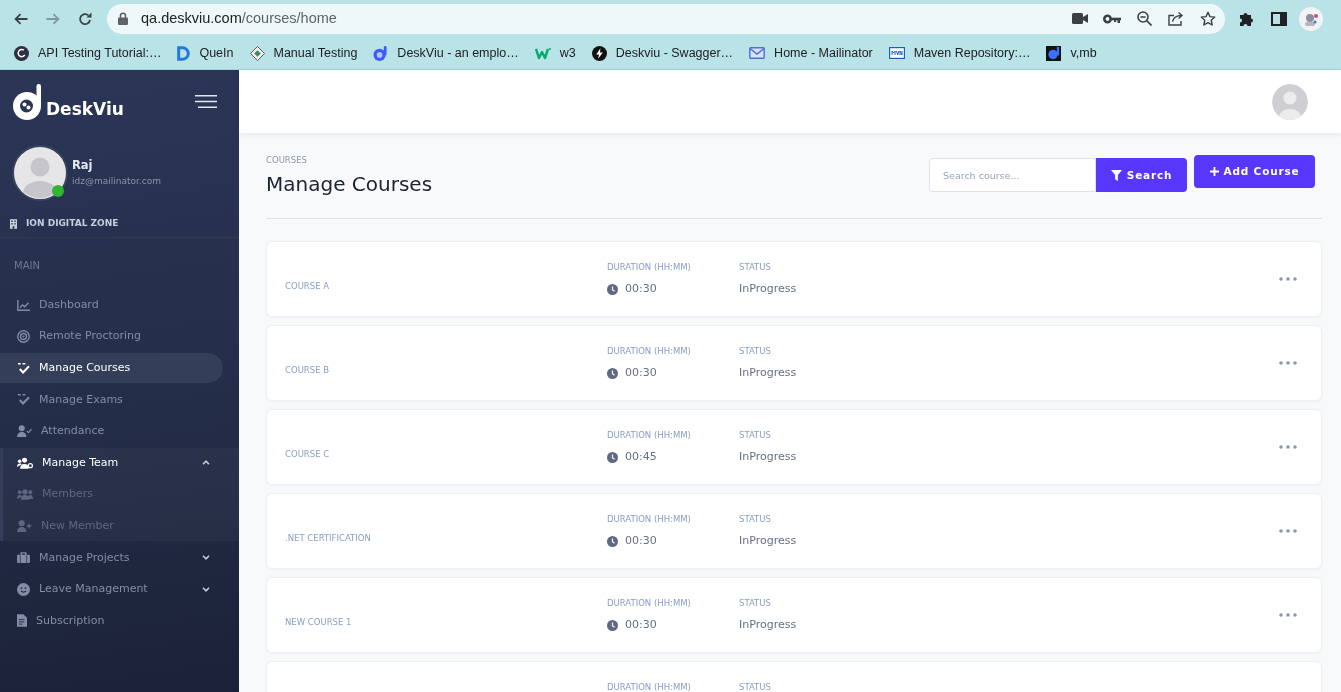 The width and height of the screenshot is (1341, 692). What do you see at coordinates (72, 224) in the screenshot?
I see `organization-name: ION DIGITAL ZONE` at bounding box center [72, 224].